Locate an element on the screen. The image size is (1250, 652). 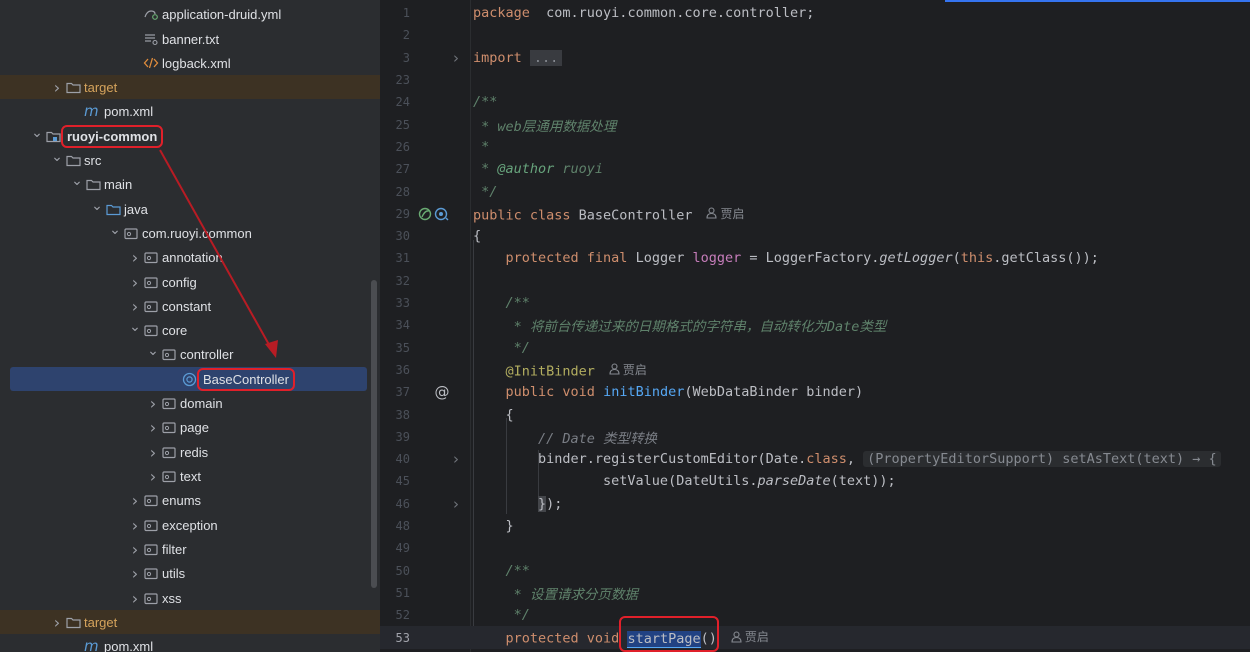
code-line: 51 * 设置请求分页数据 is located at coordinates (815, 593).